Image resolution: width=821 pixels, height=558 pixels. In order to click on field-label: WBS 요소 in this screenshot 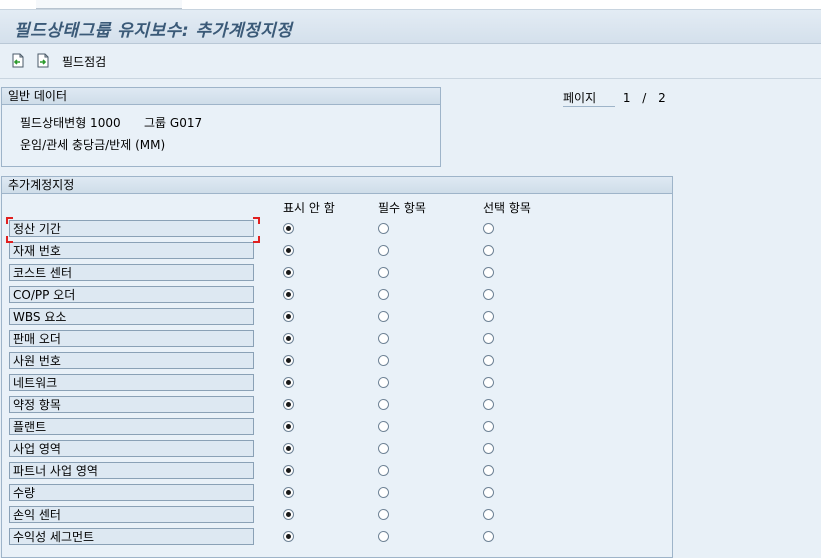, I will do `click(131, 316)`.